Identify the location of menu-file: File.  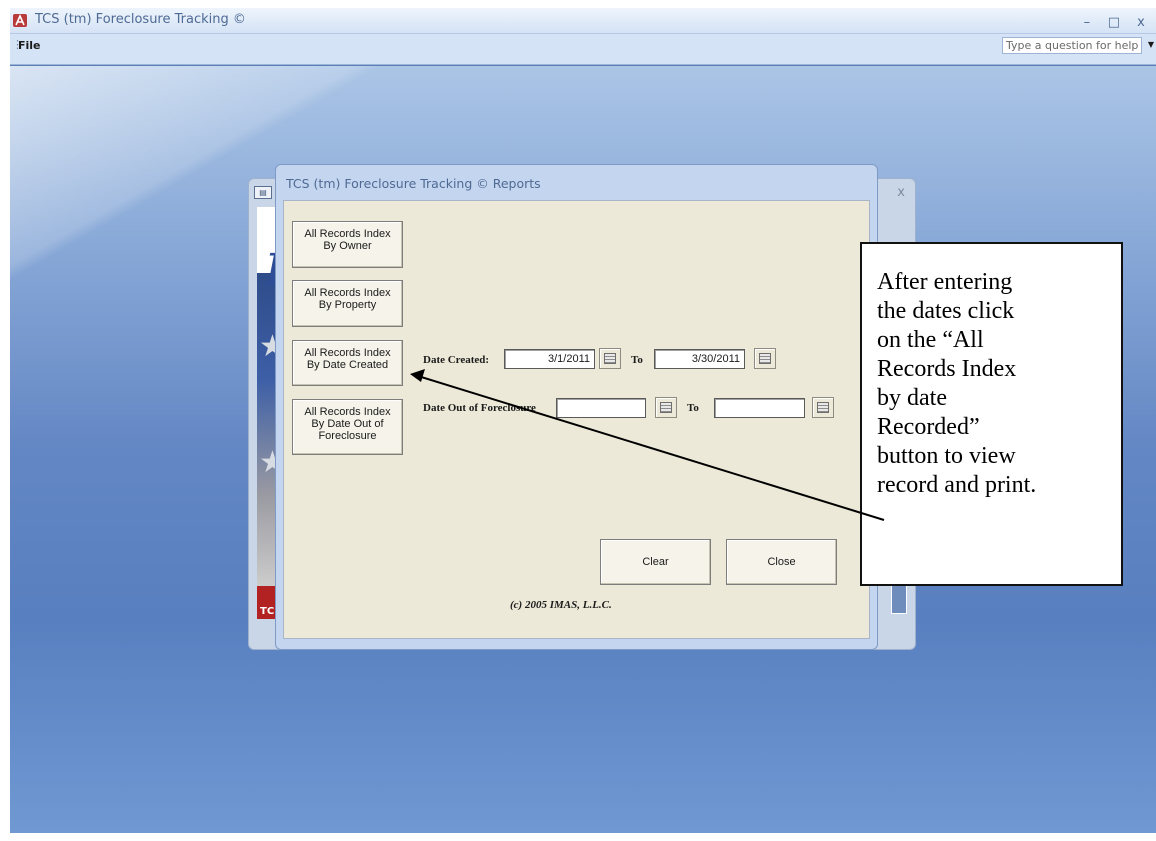
(29, 45).